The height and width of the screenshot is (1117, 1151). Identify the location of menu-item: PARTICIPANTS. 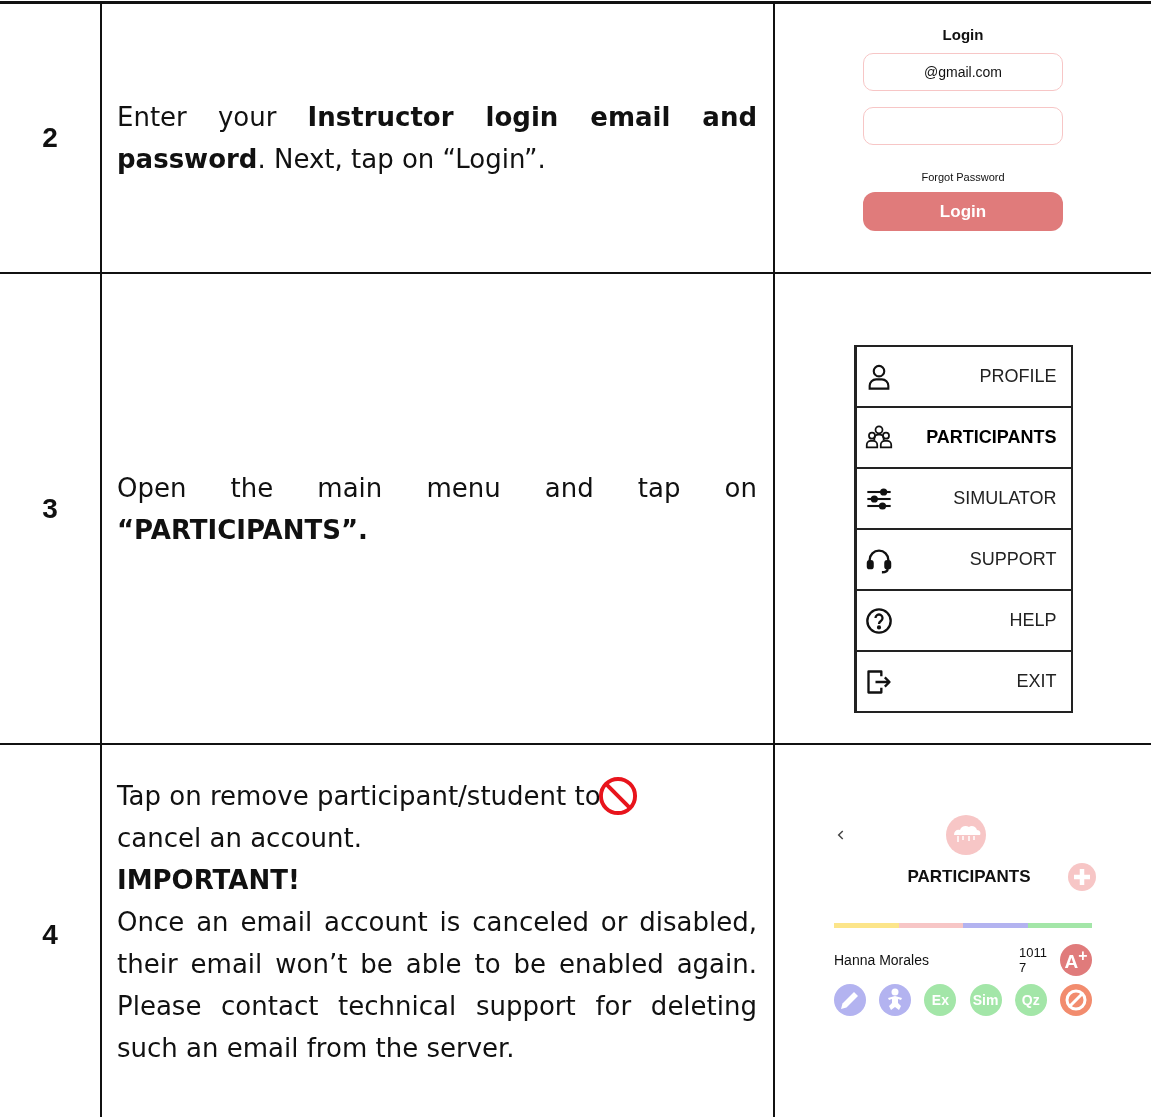
(963, 438).